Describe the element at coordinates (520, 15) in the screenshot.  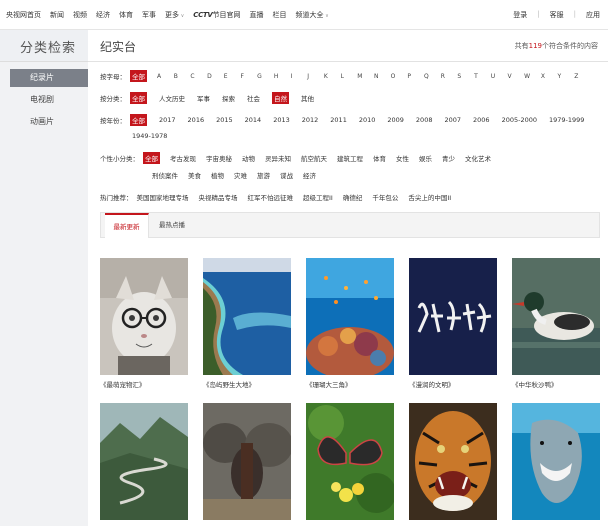
I see `login-link: 登录` at that location.